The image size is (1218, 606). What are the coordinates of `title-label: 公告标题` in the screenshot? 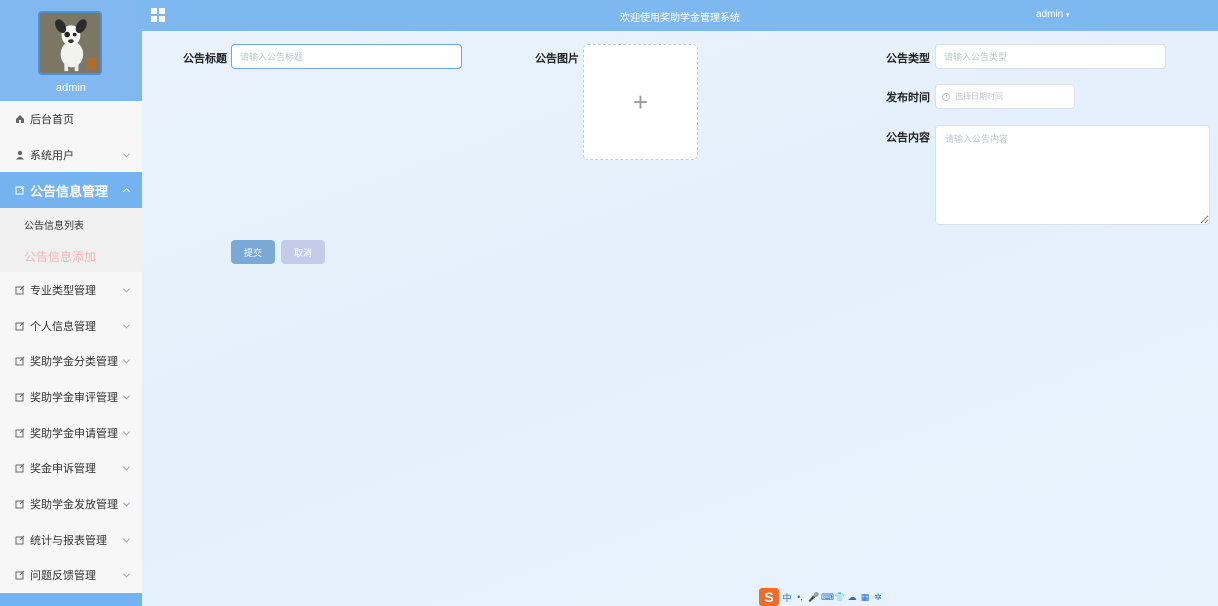 It's located at (205, 59).